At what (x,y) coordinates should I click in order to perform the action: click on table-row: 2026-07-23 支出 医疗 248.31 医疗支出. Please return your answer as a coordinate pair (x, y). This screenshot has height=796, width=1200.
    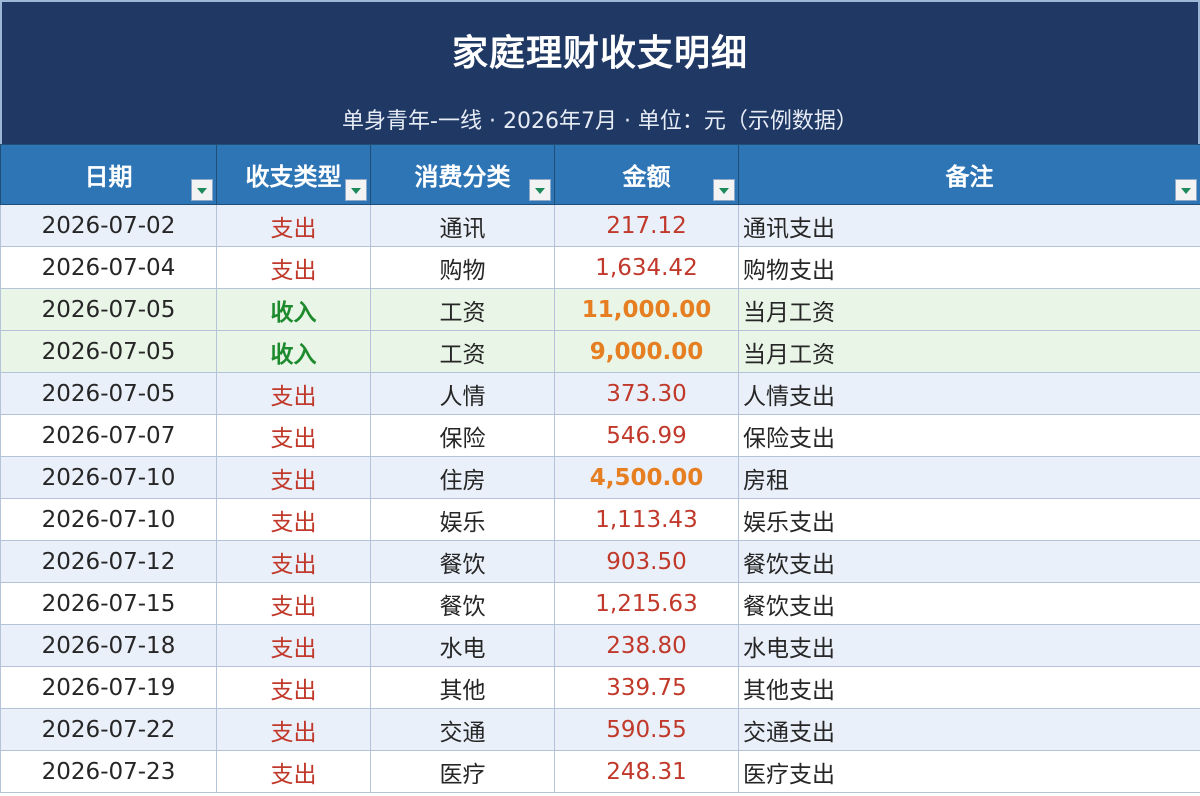
    Looking at the image, I should click on (600, 771).